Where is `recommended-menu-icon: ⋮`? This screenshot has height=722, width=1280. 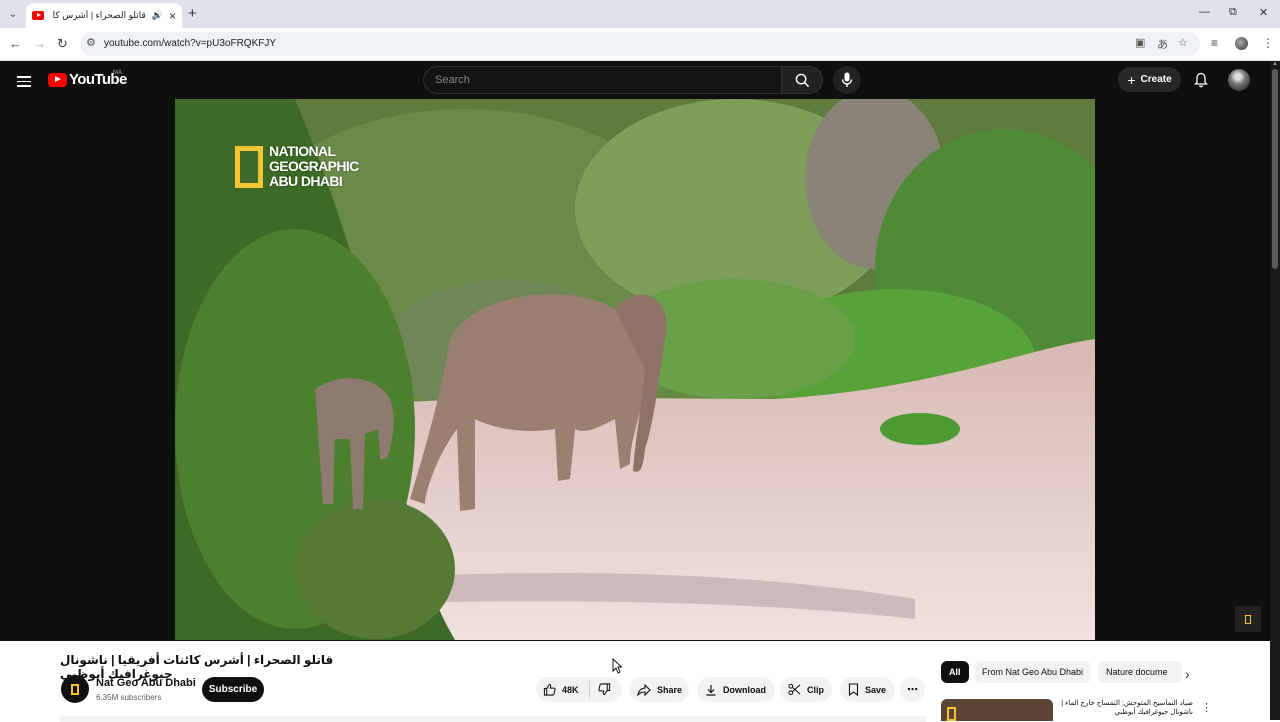
recommended-menu-icon: ⋮ is located at coordinates (1206, 707).